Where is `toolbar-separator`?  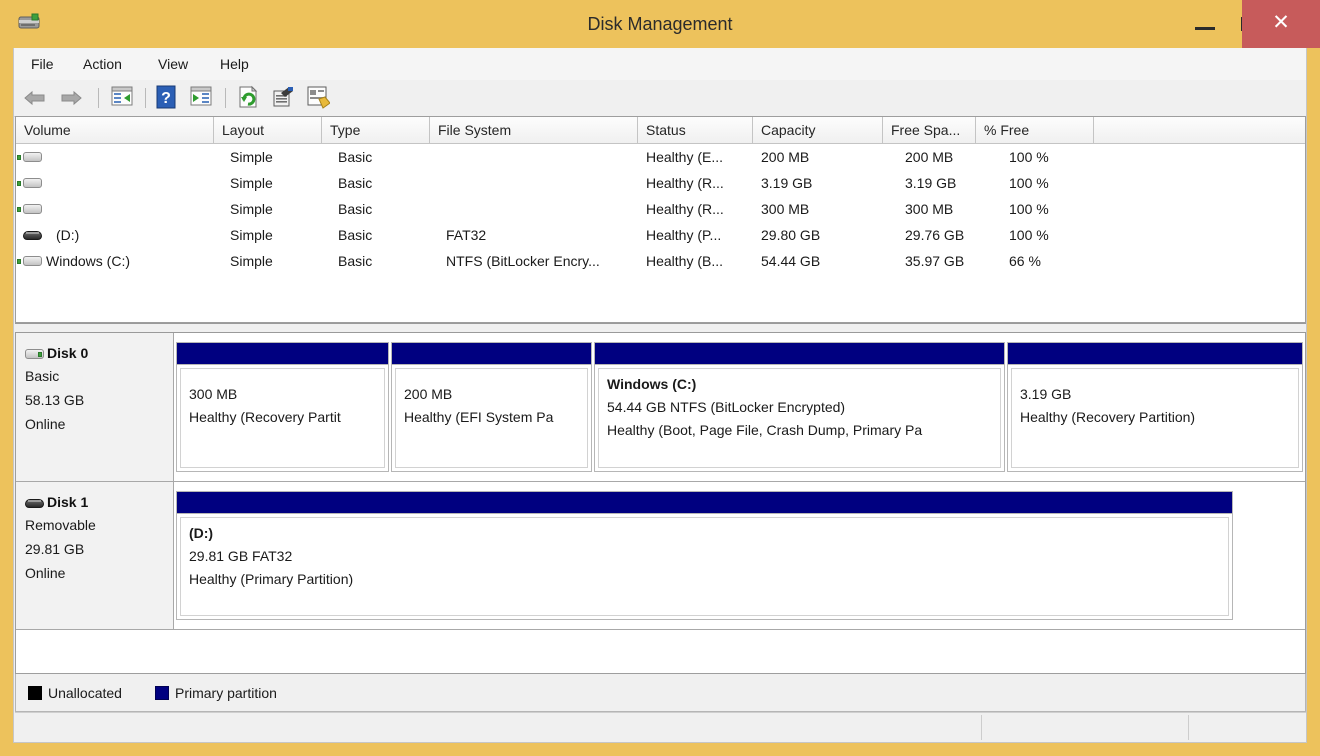
toolbar-separator is located at coordinates (98, 98).